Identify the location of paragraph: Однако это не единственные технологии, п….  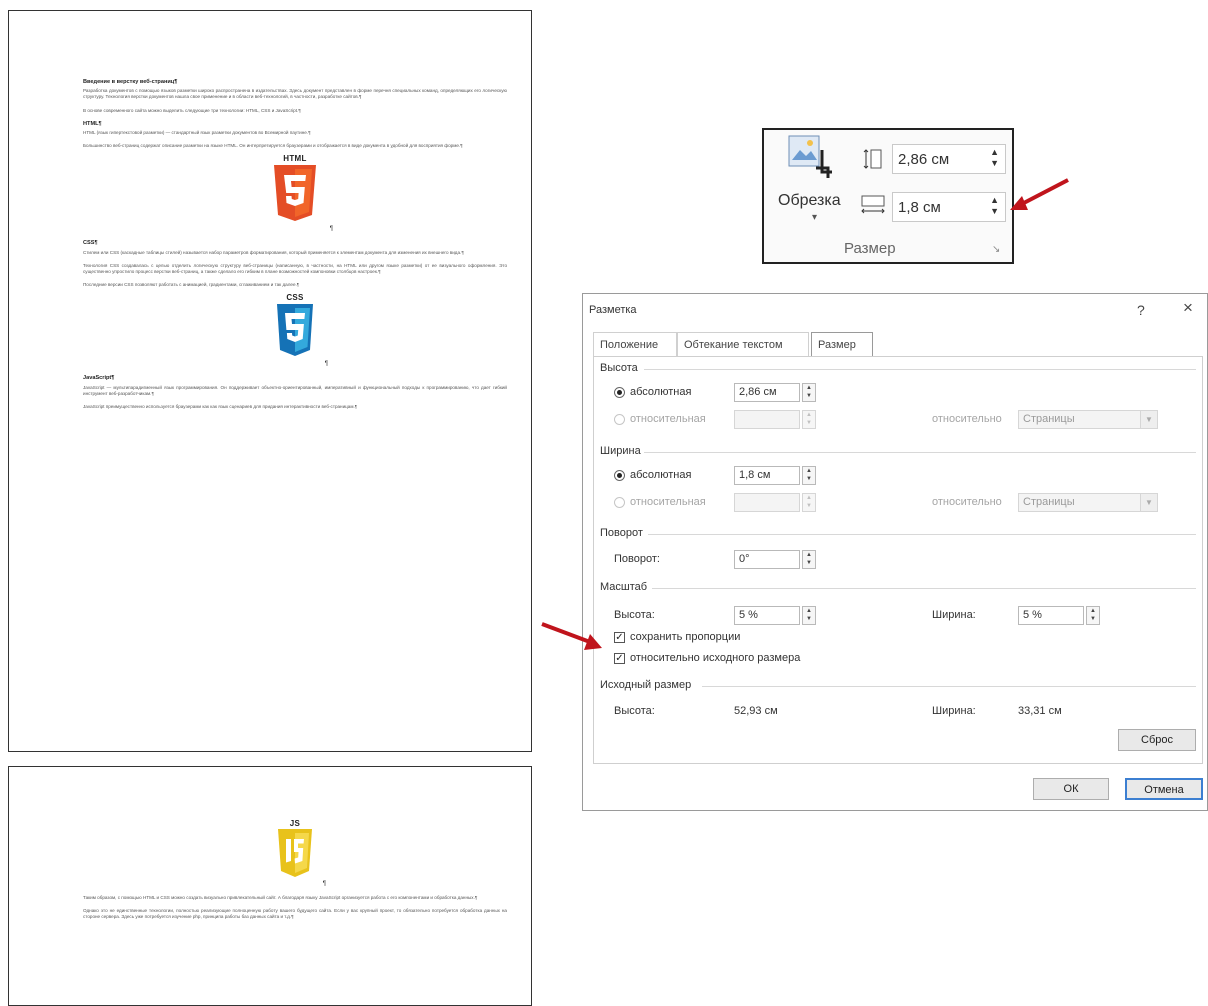
(295, 914).